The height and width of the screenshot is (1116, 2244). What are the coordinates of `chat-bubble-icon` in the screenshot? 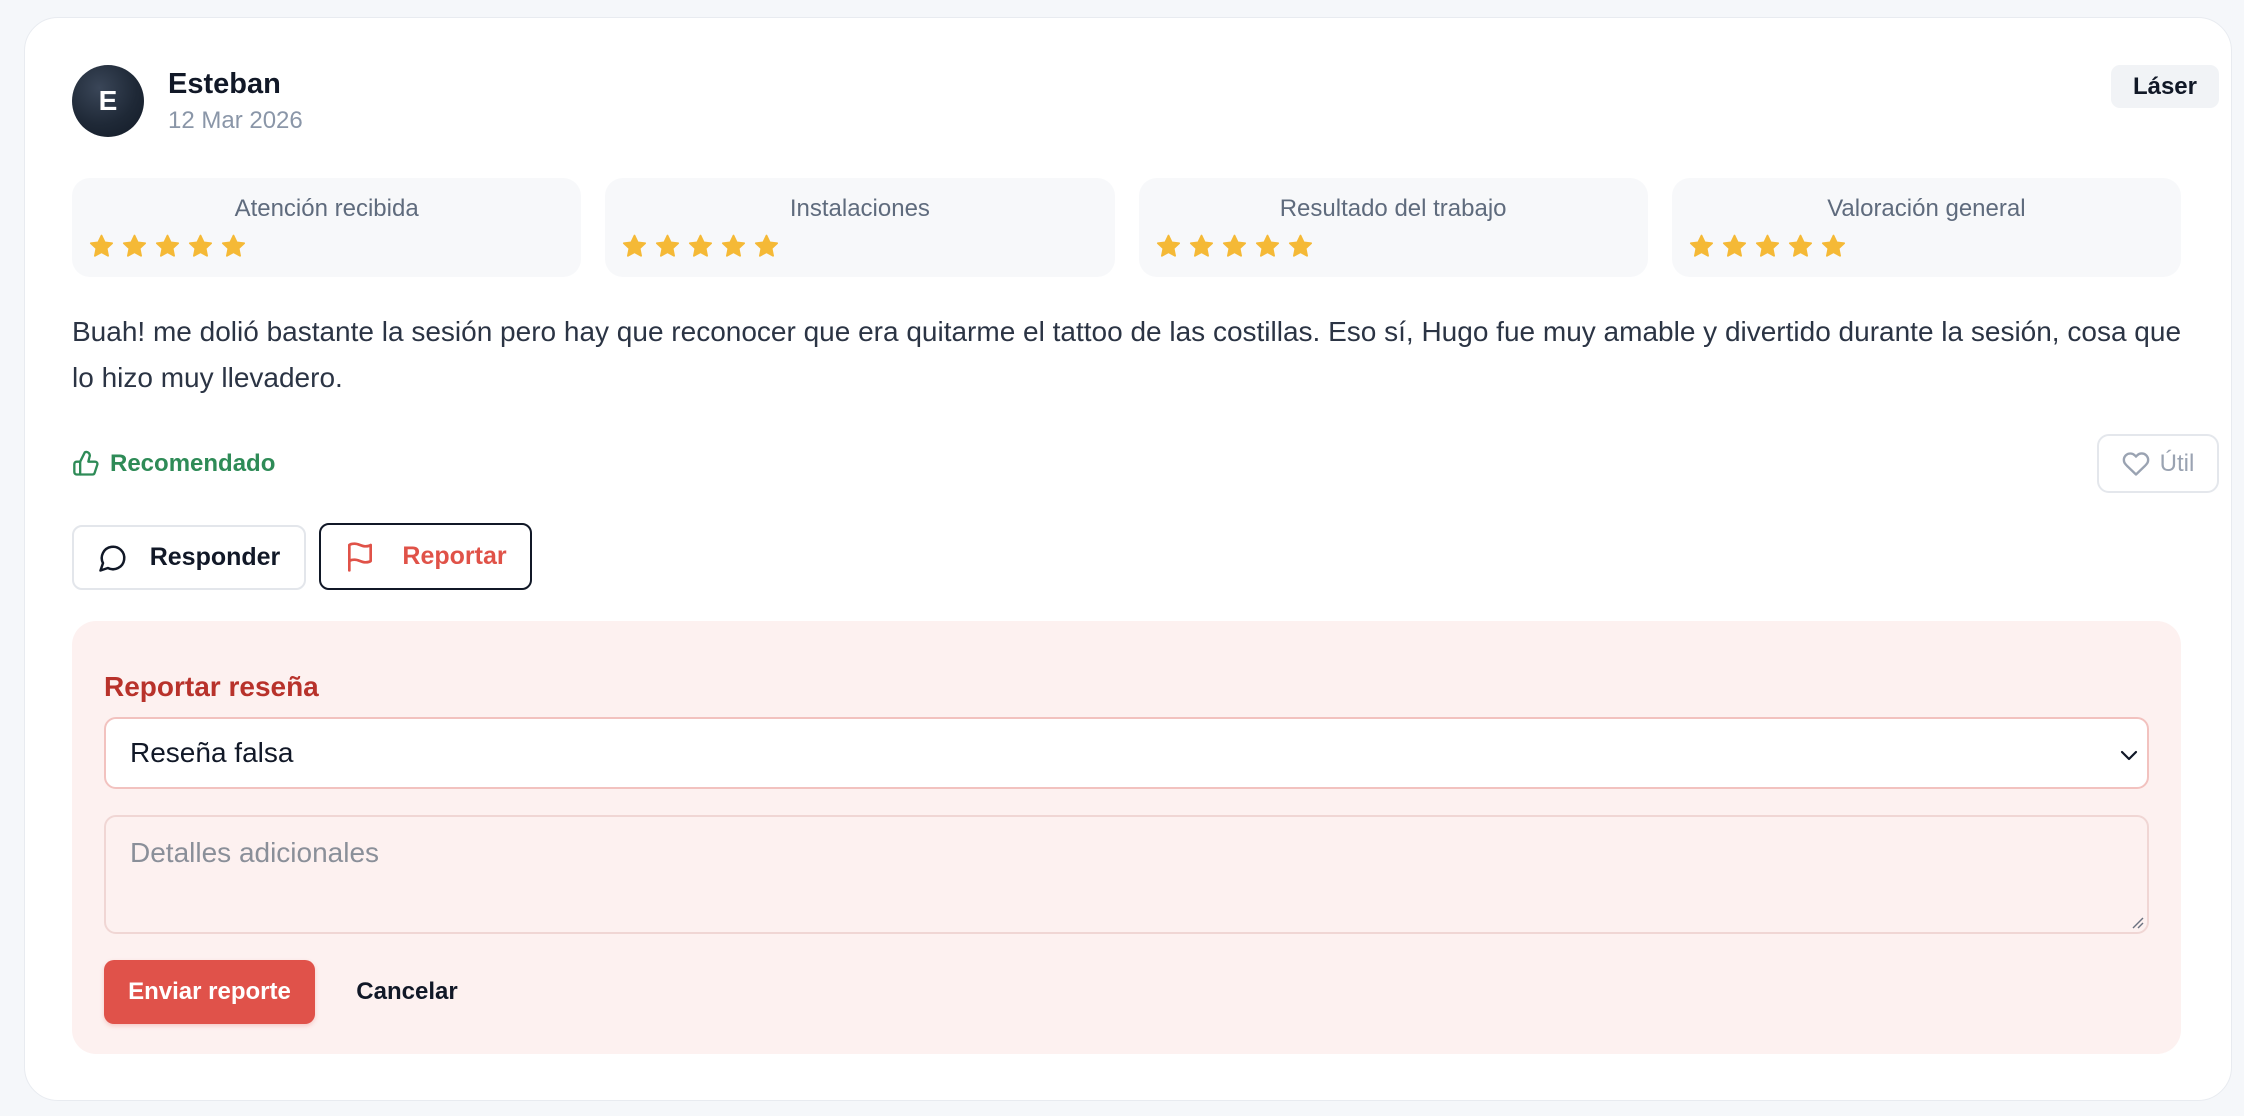 It's located at (112, 558).